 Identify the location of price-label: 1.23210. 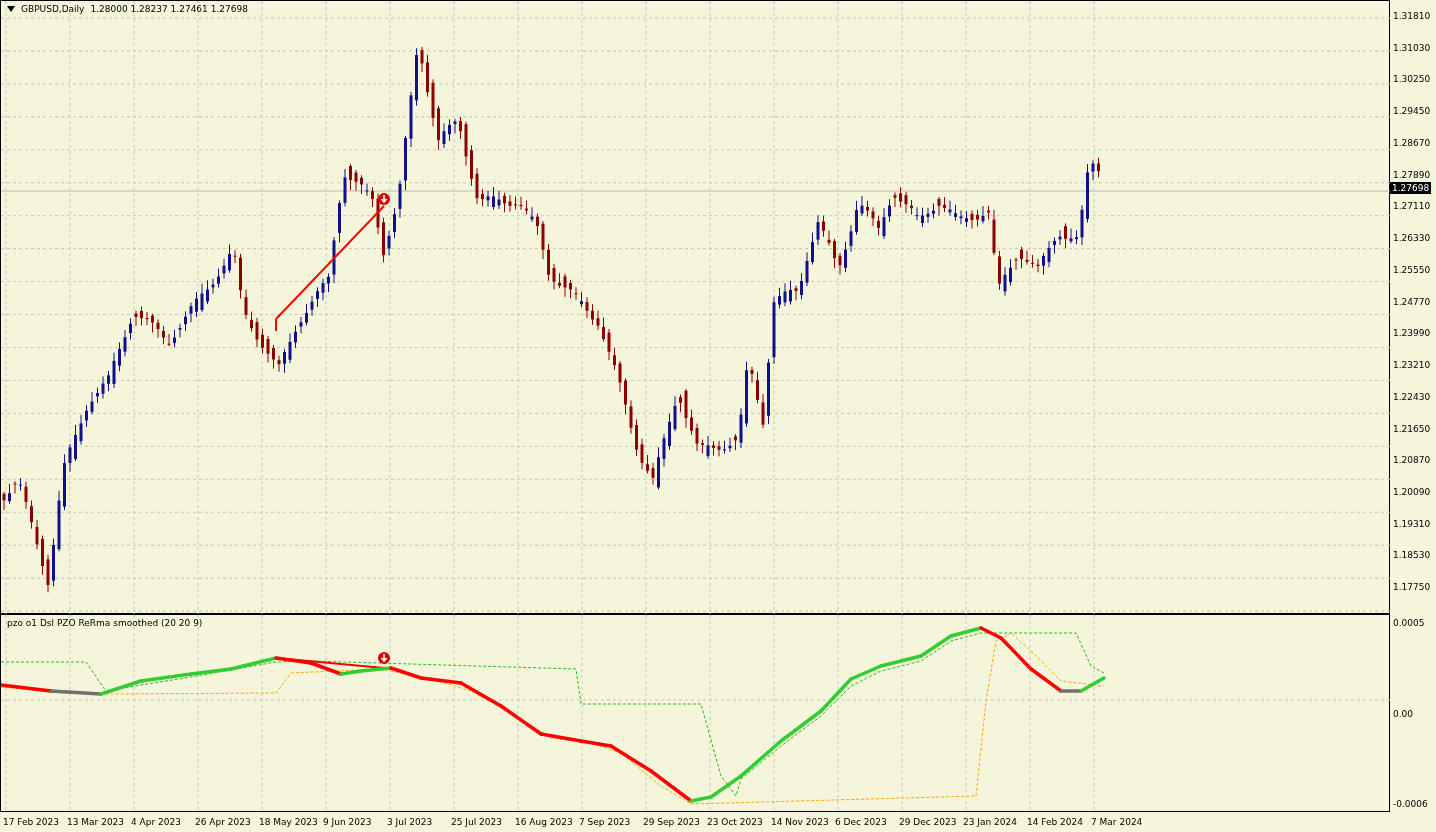
(1412, 365).